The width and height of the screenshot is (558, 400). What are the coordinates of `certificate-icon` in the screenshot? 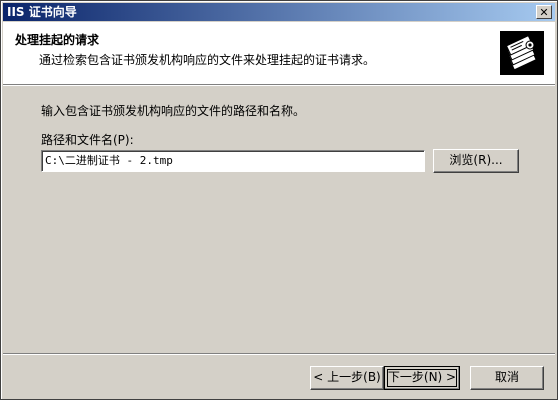 It's located at (522, 53).